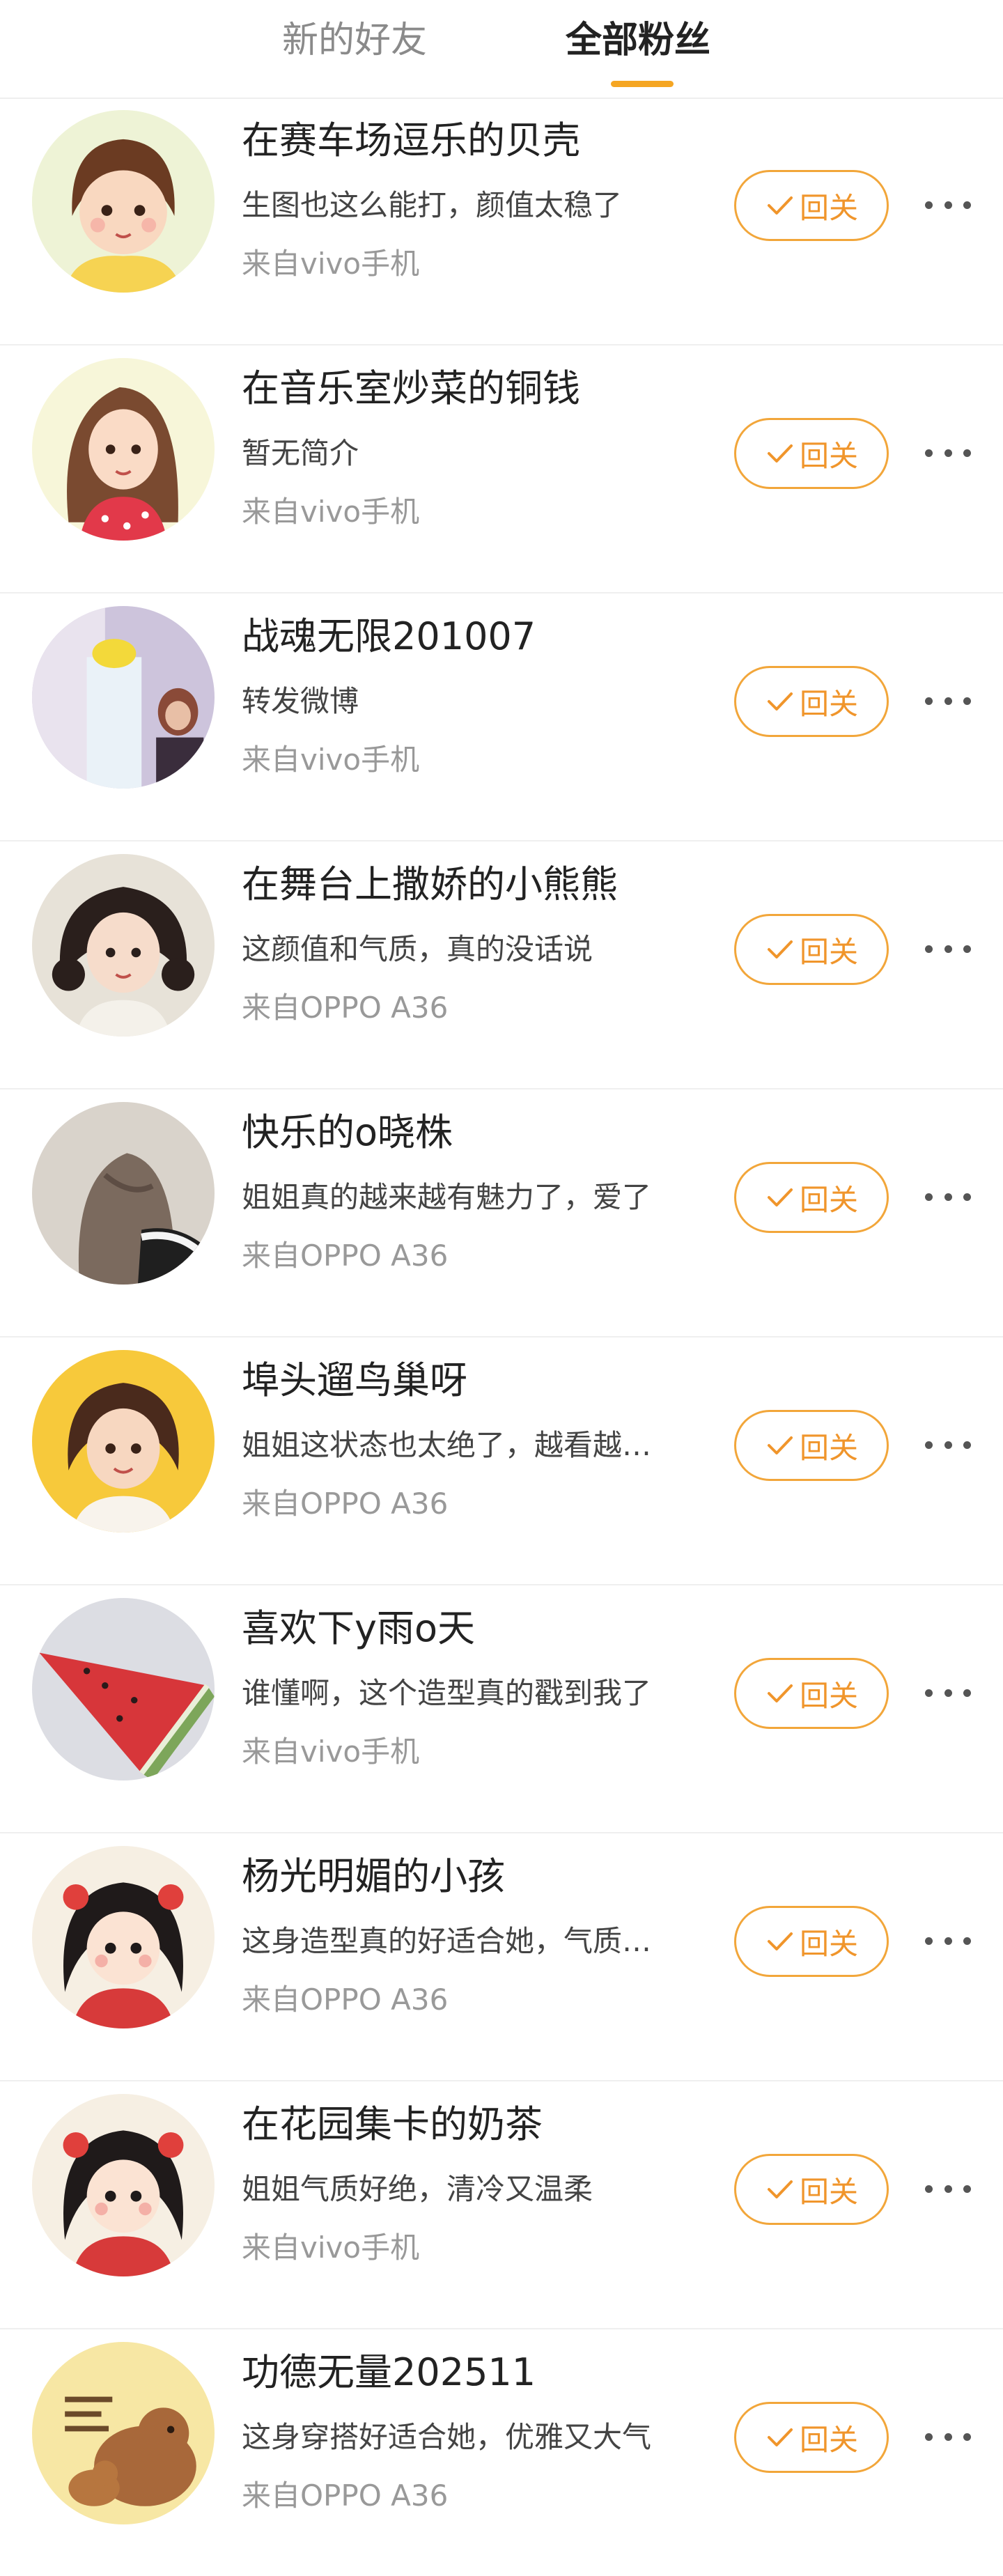  I want to click on fan-description: 暂无简介, so click(300, 453).